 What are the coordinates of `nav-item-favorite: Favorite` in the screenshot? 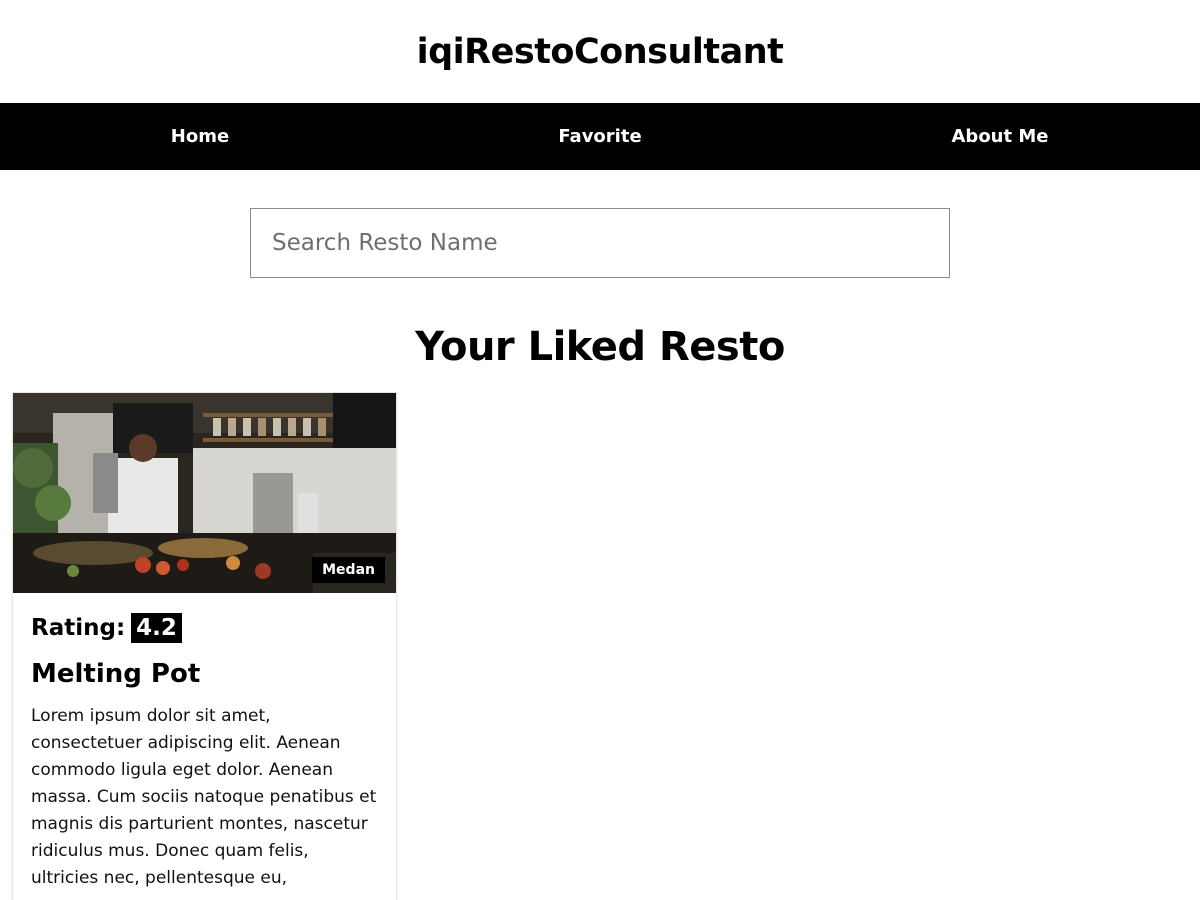 It's located at (600, 136).